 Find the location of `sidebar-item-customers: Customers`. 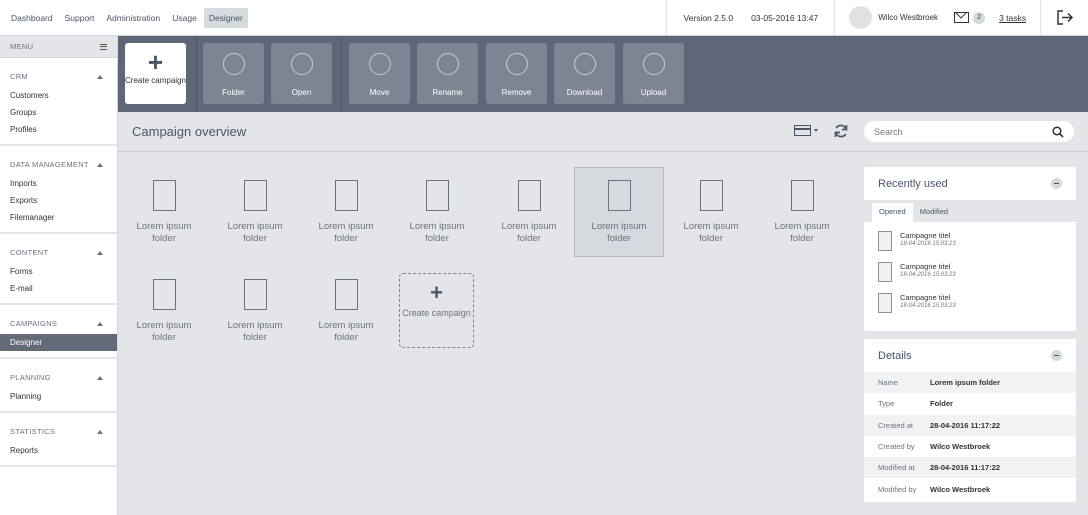

sidebar-item-customers: Customers is located at coordinates (58, 95).